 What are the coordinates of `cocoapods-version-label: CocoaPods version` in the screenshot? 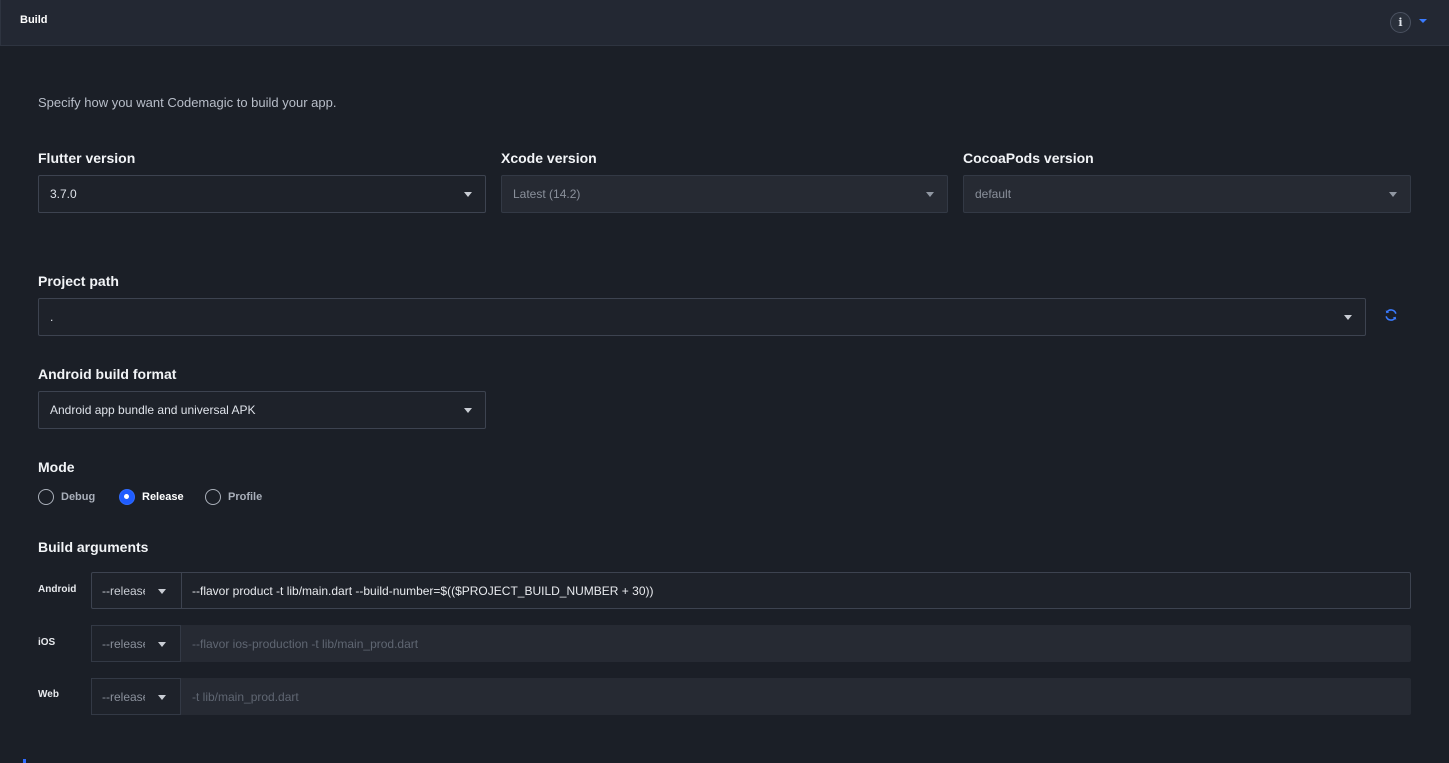 It's located at (1028, 158).